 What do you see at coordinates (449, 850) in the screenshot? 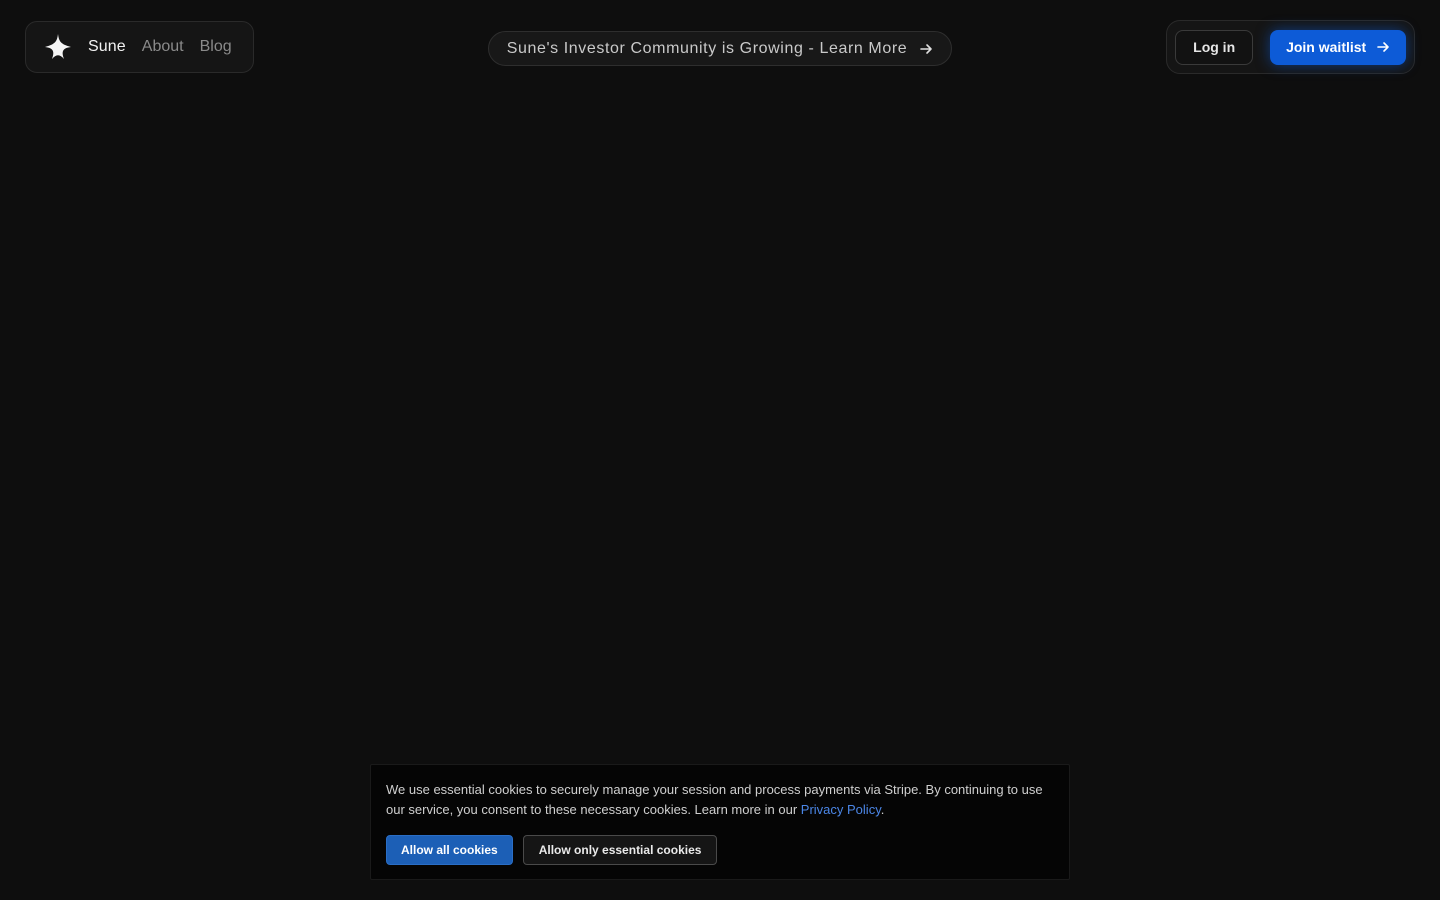
I see `allow-all-cookies-button: Allow all cookies` at bounding box center [449, 850].